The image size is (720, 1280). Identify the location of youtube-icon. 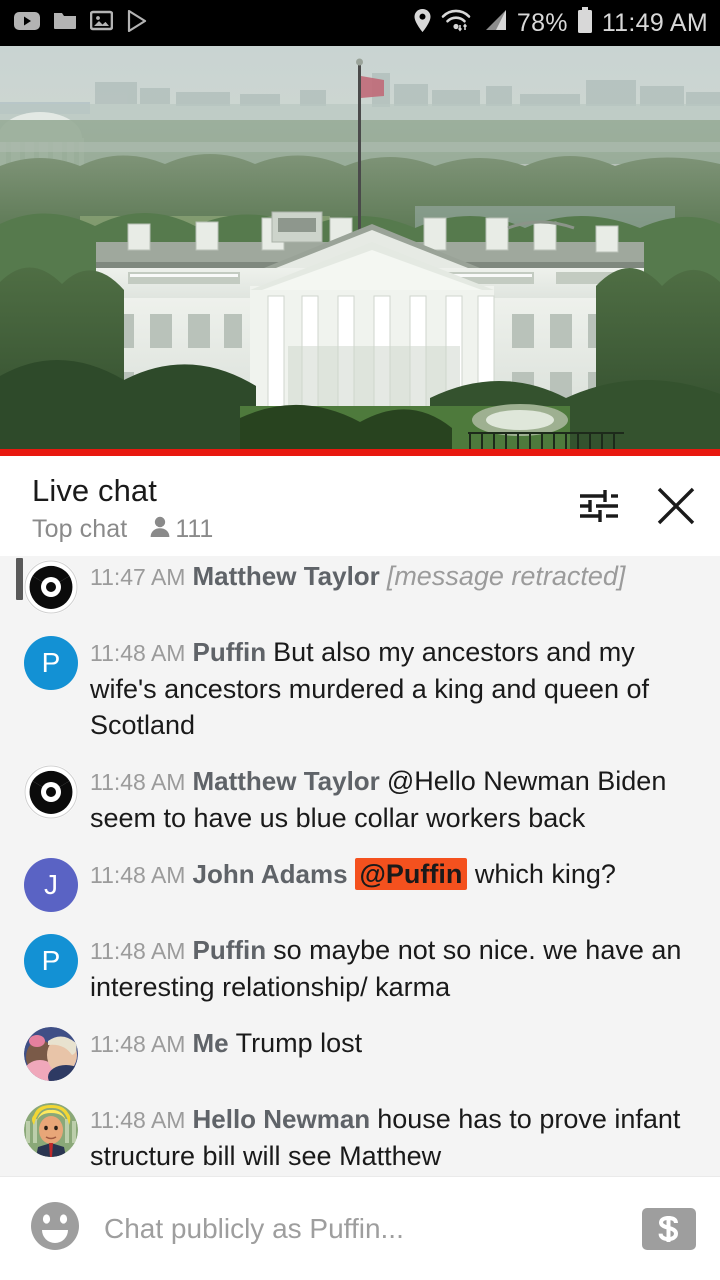
(27, 23).